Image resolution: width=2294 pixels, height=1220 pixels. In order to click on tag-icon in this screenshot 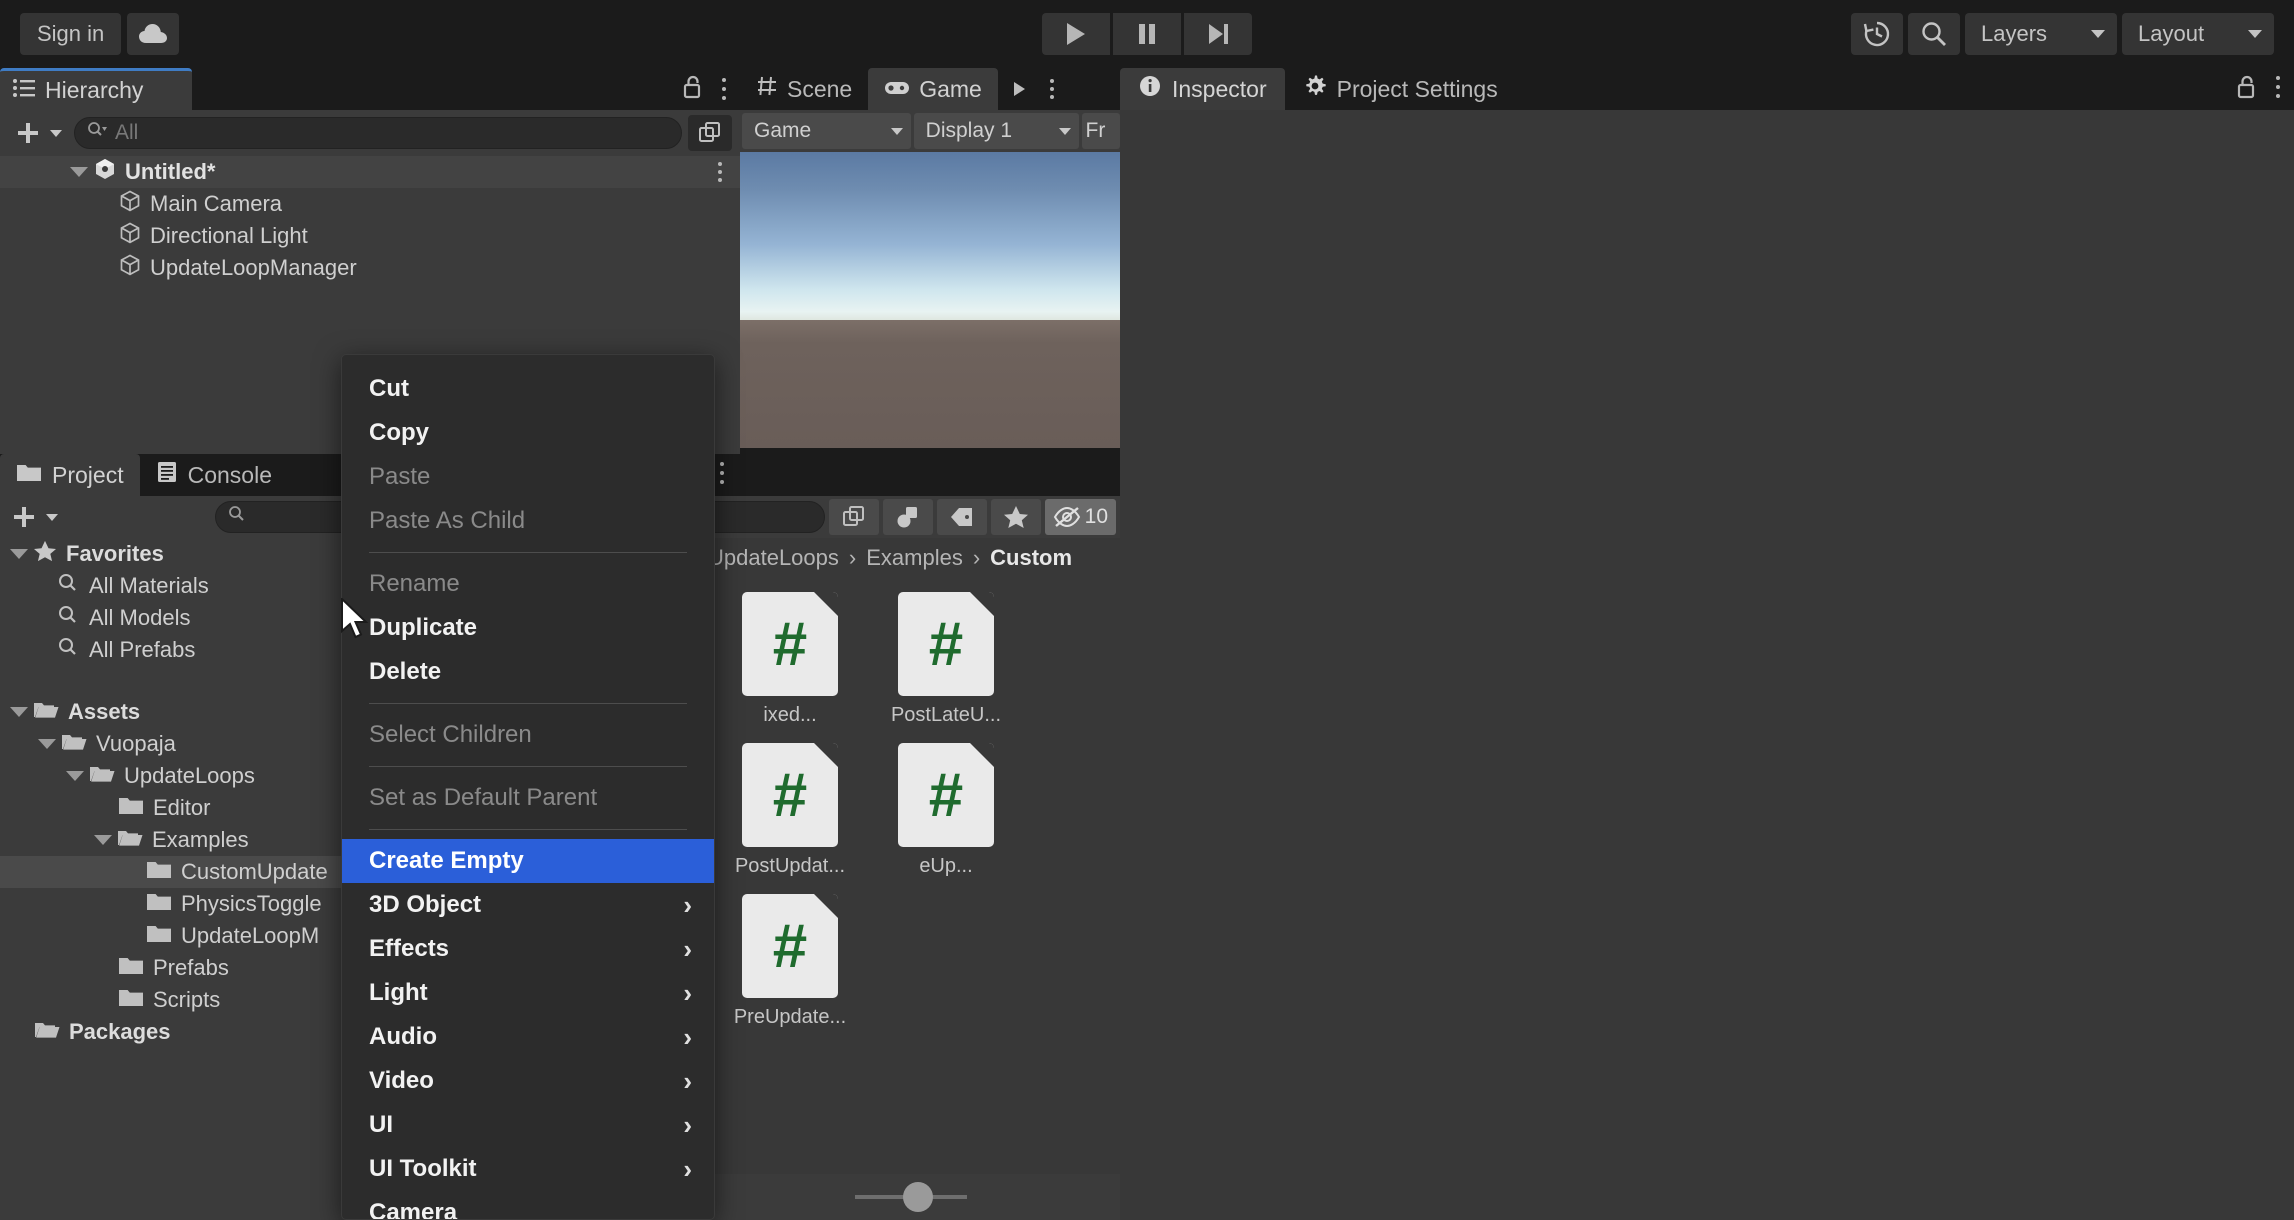, I will do `click(961, 517)`.